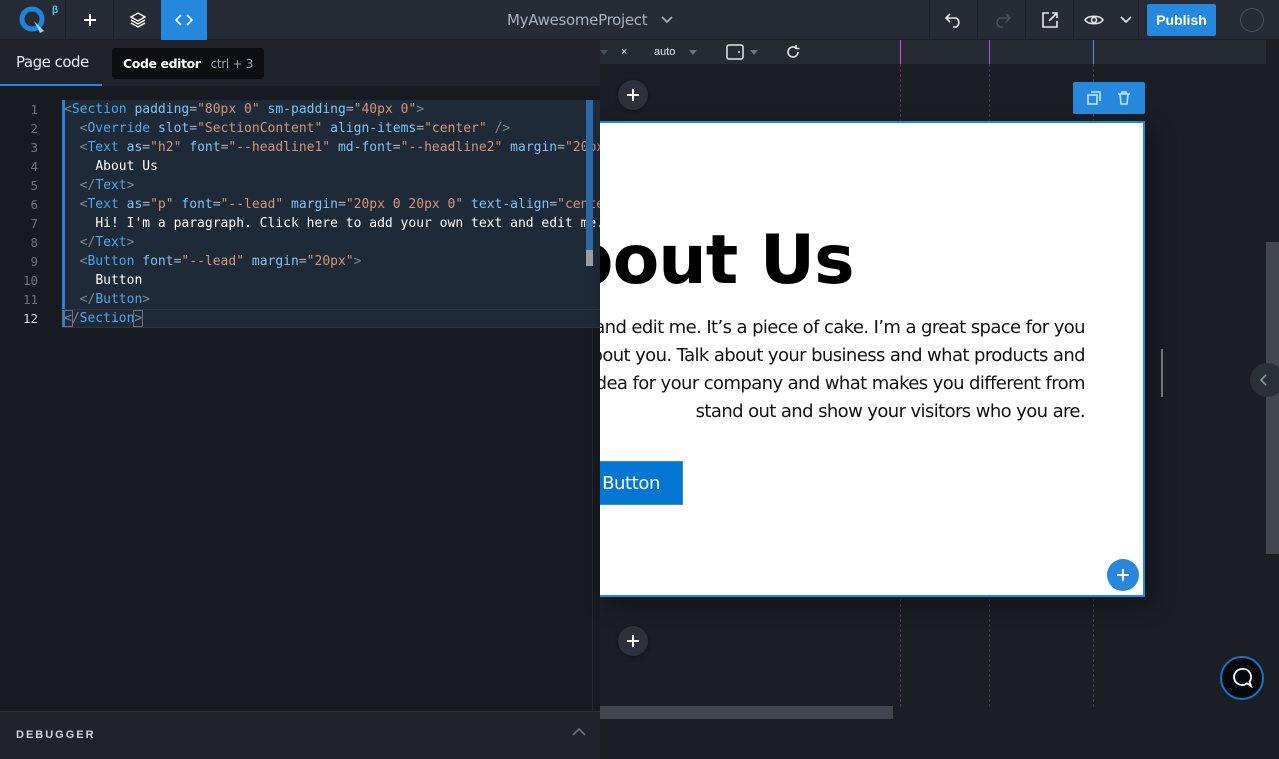 This screenshot has height=759, width=1279. I want to click on close-size-button: ×, so click(624, 52).